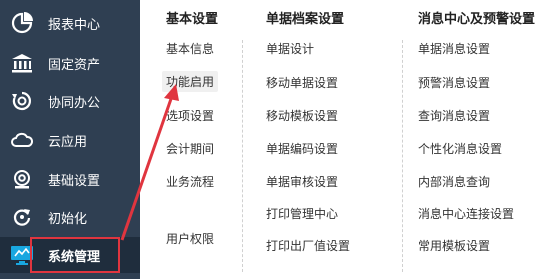 Image resolution: width=554 pixels, height=279 pixels. Describe the element at coordinates (74, 103) in the screenshot. I see `sidebar-item-label: 协同办公` at that location.